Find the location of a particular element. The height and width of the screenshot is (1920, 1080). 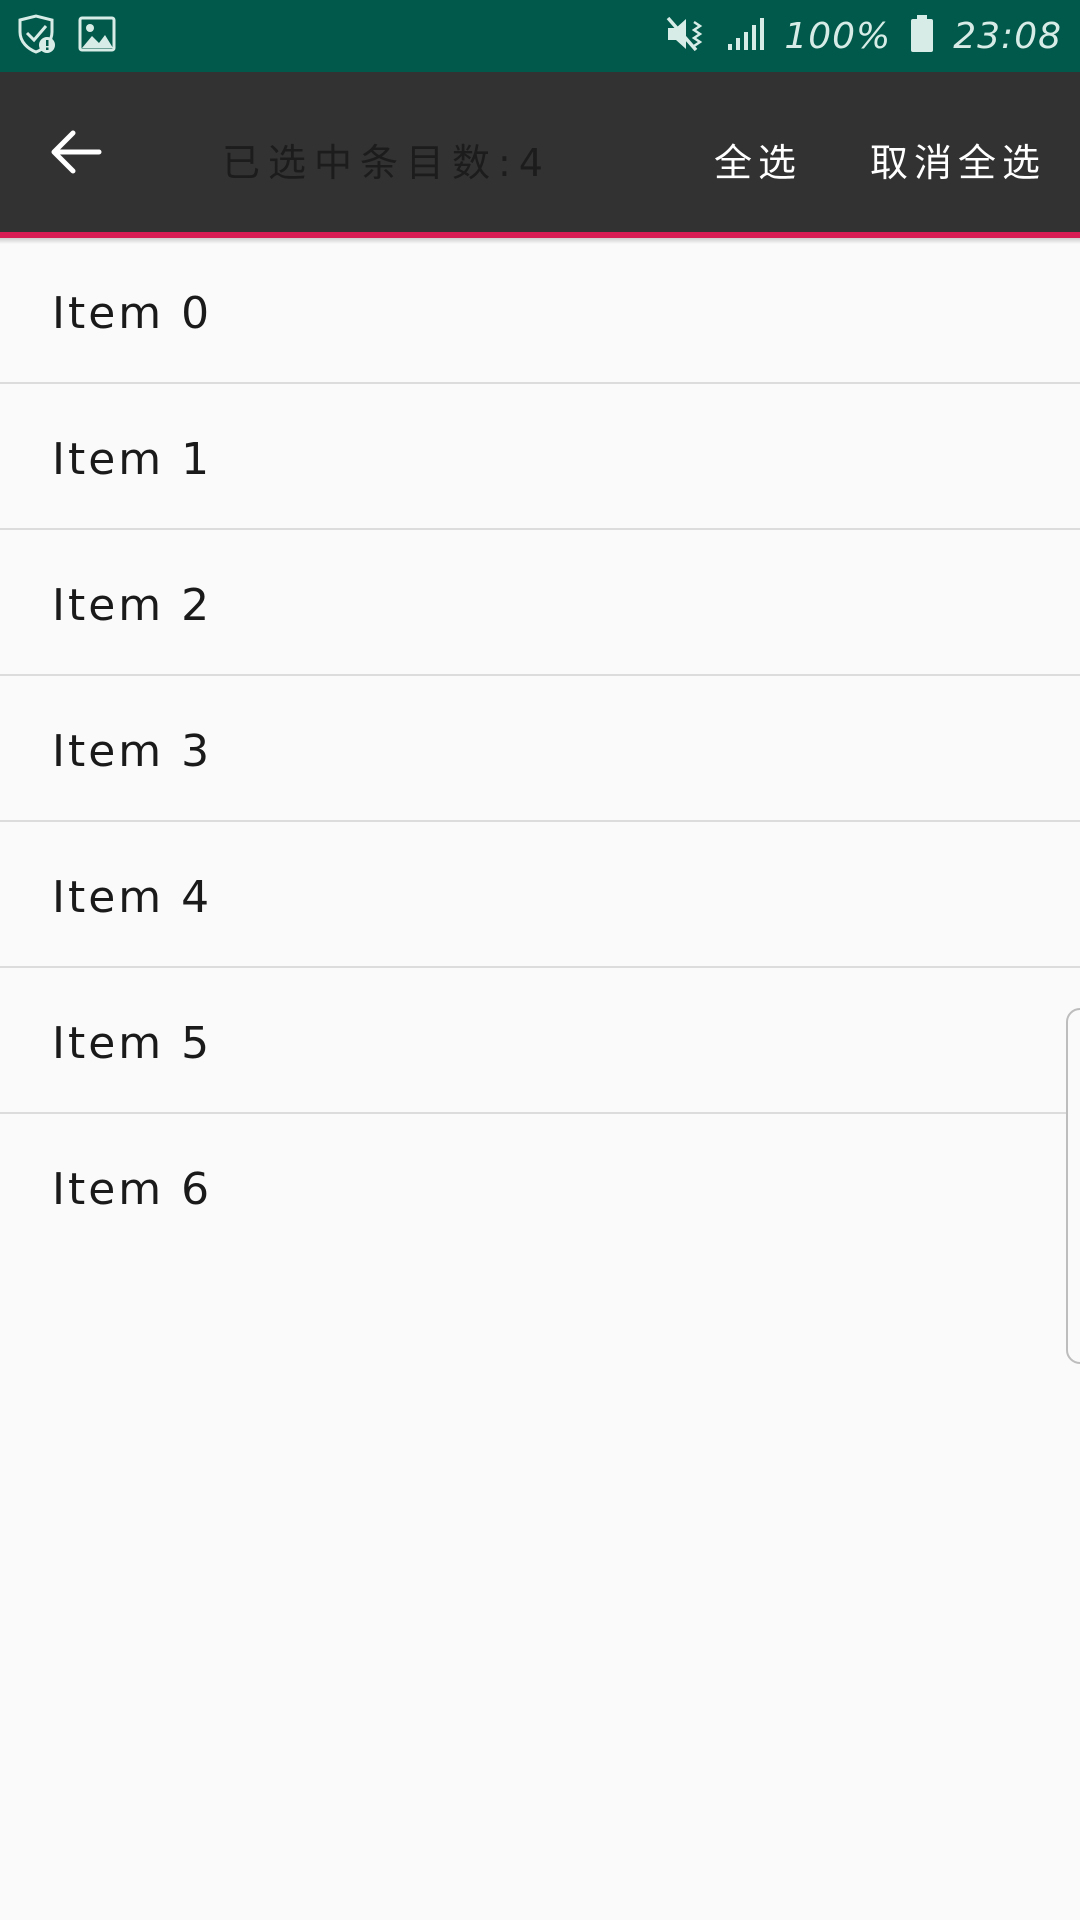

clock: 23:08 is located at coordinates (1007, 36).